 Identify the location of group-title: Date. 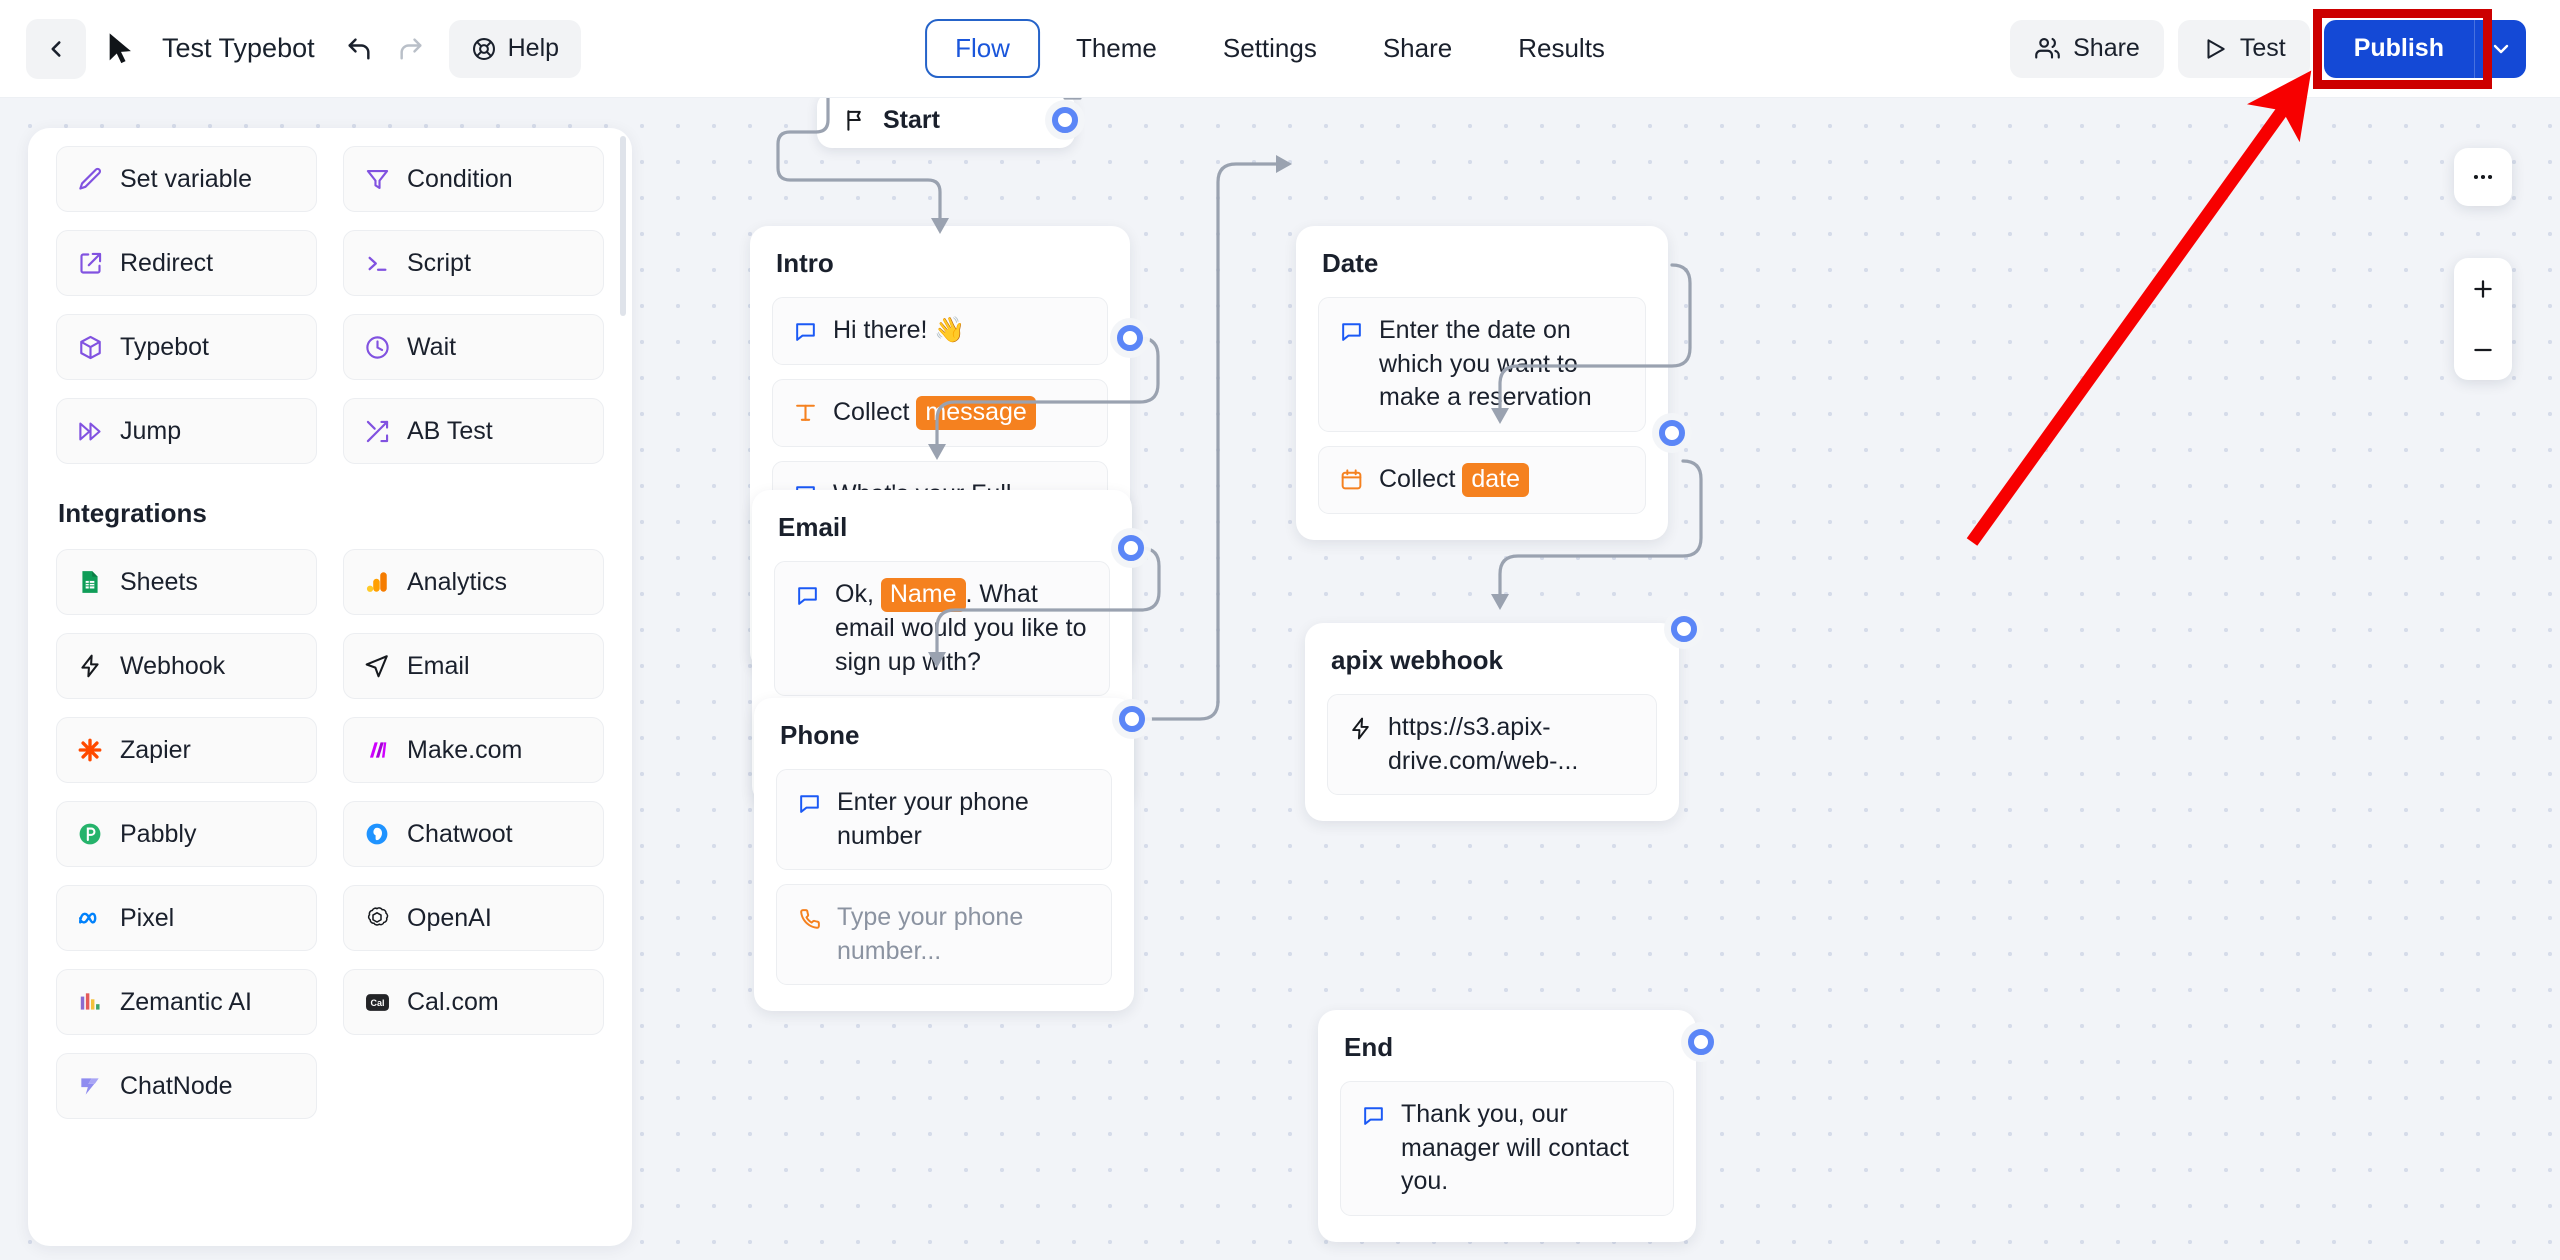
(1350, 263).